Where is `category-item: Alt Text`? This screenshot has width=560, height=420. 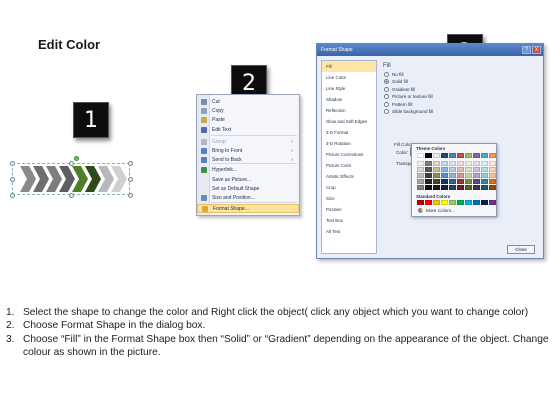
category-item: Alt Text is located at coordinates (349, 231).